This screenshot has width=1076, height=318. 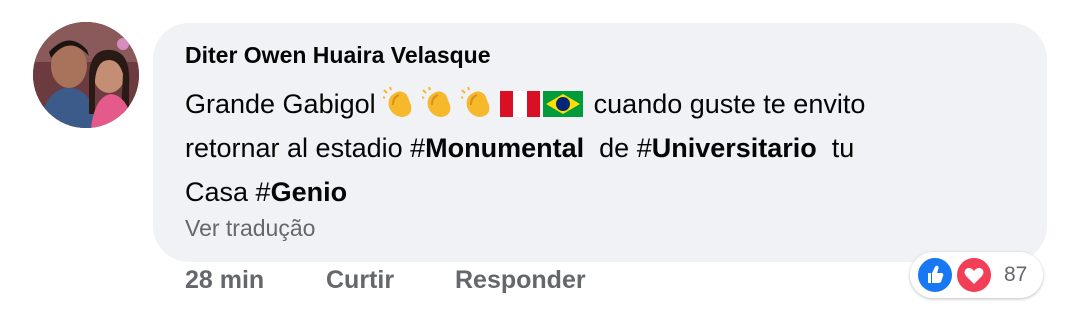 I want to click on hashtag-text: Monumental, so click(x=505, y=148).